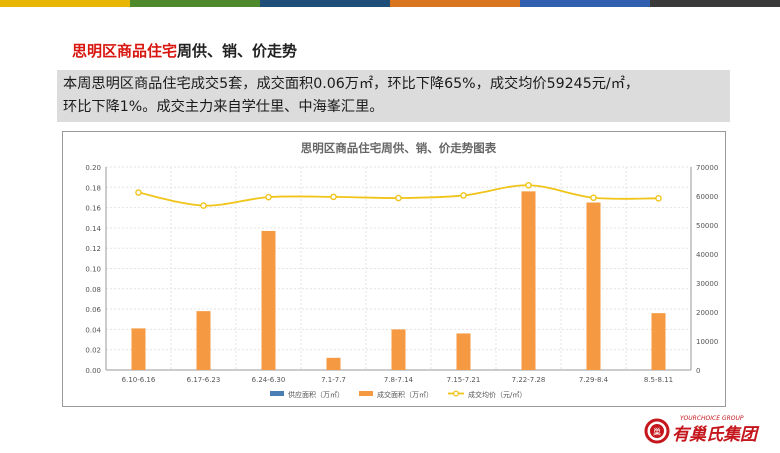 The image size is (780, 453). I want to click on y-right-tick-label: 30000, so click(707, 284).